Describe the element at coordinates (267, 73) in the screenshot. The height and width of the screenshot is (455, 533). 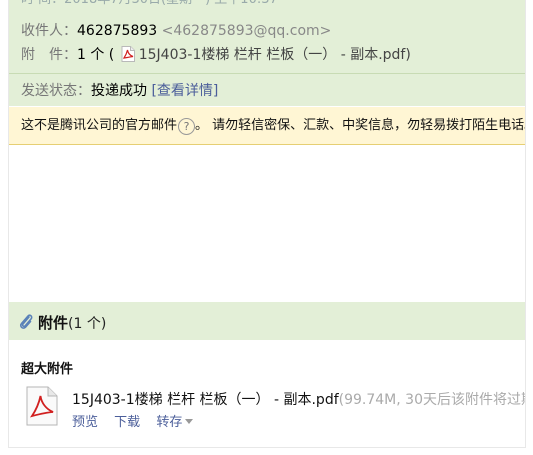
I see `header-divider` at that location.